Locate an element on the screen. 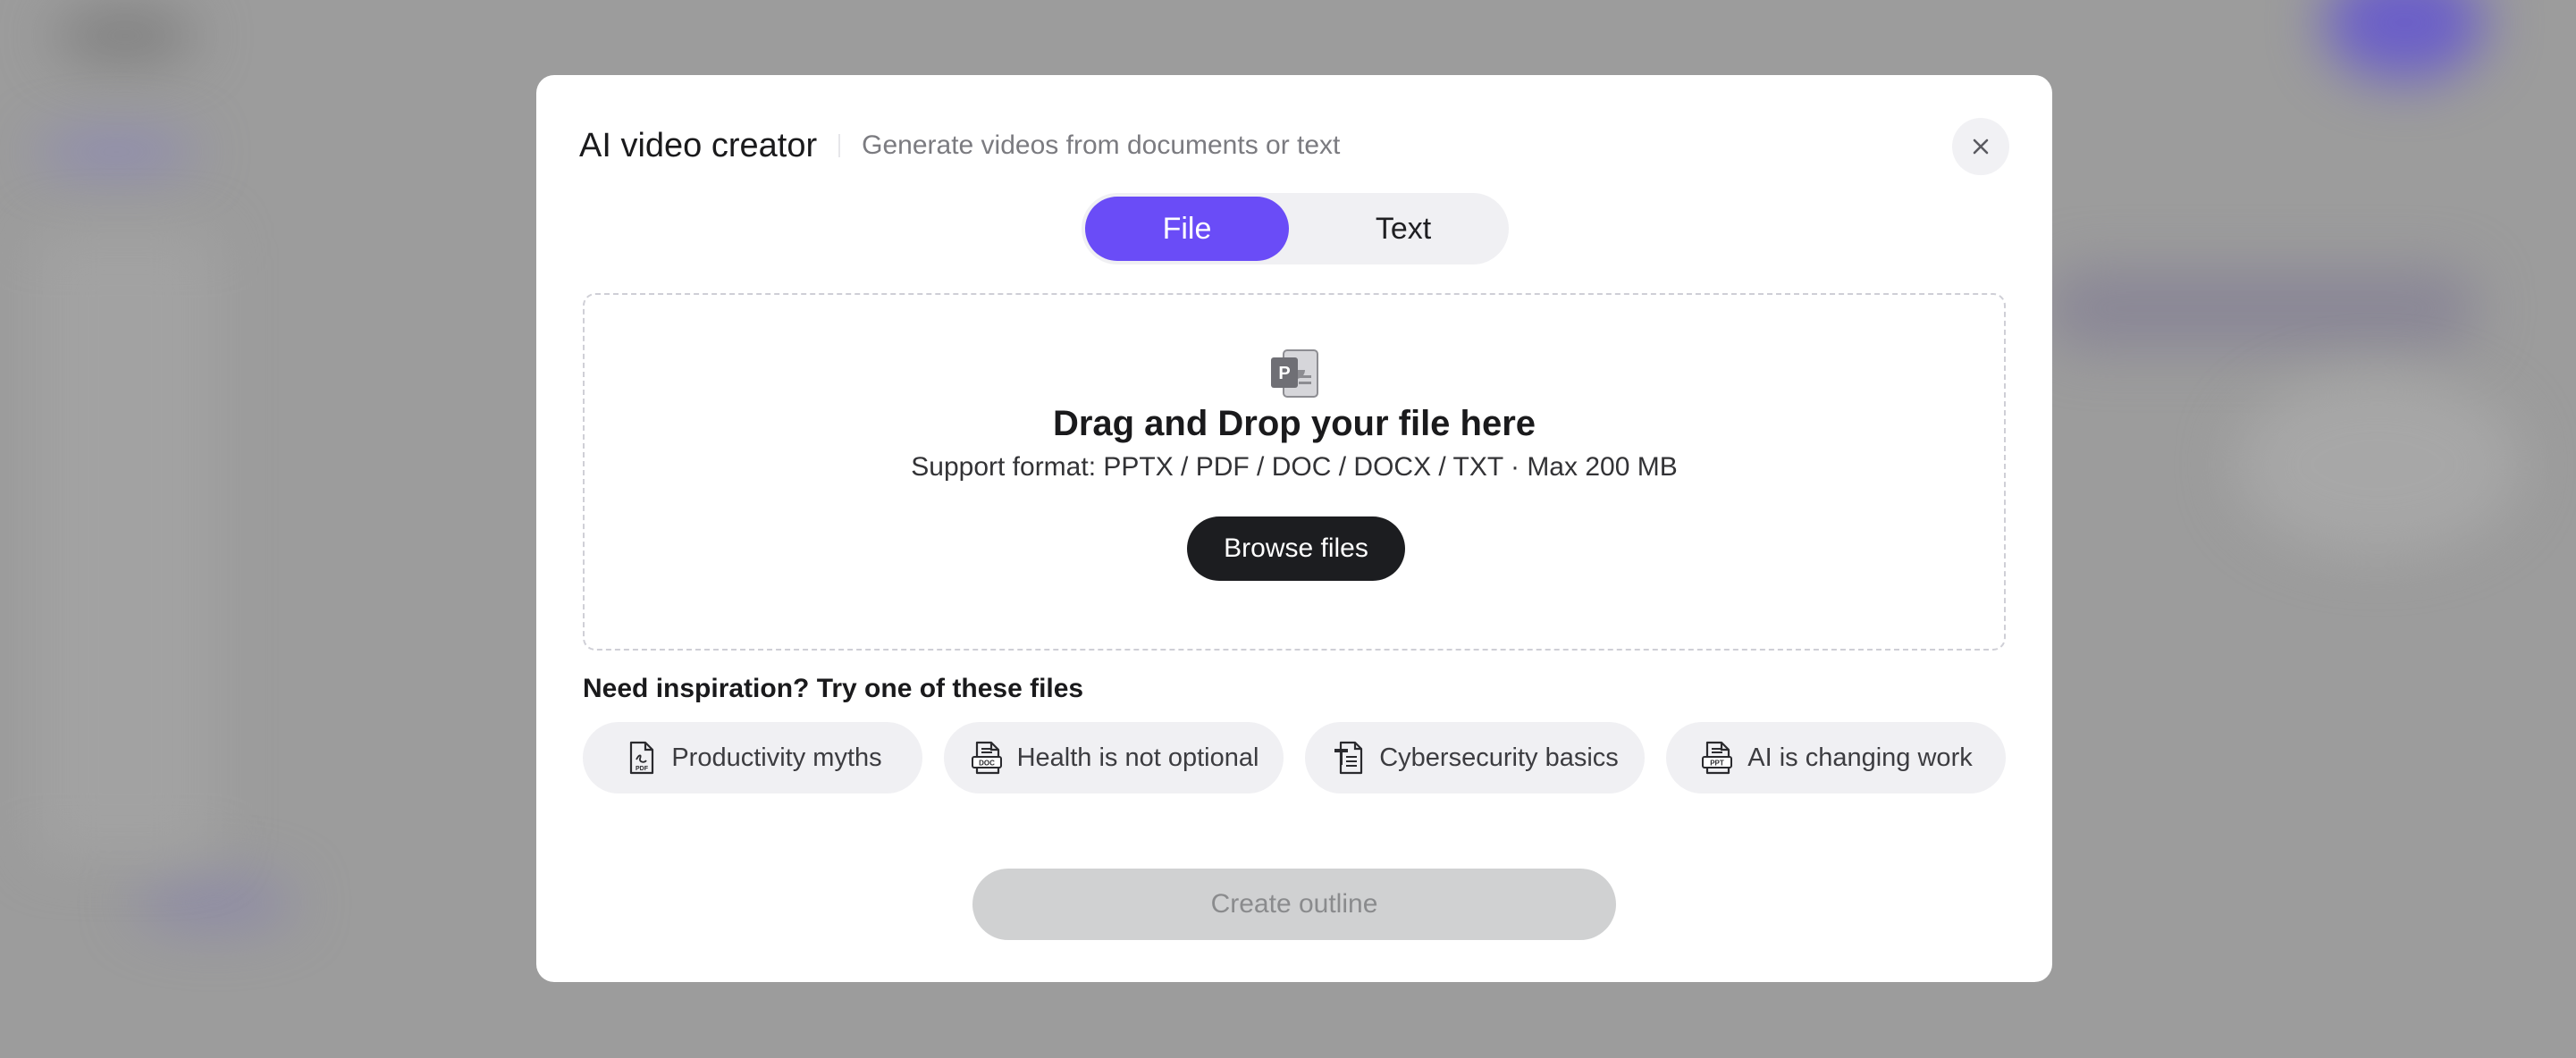 Image resolution: width=2576 pixels, height=1058 pixels. bg-blur-logo is located at coordinates (126, 36).